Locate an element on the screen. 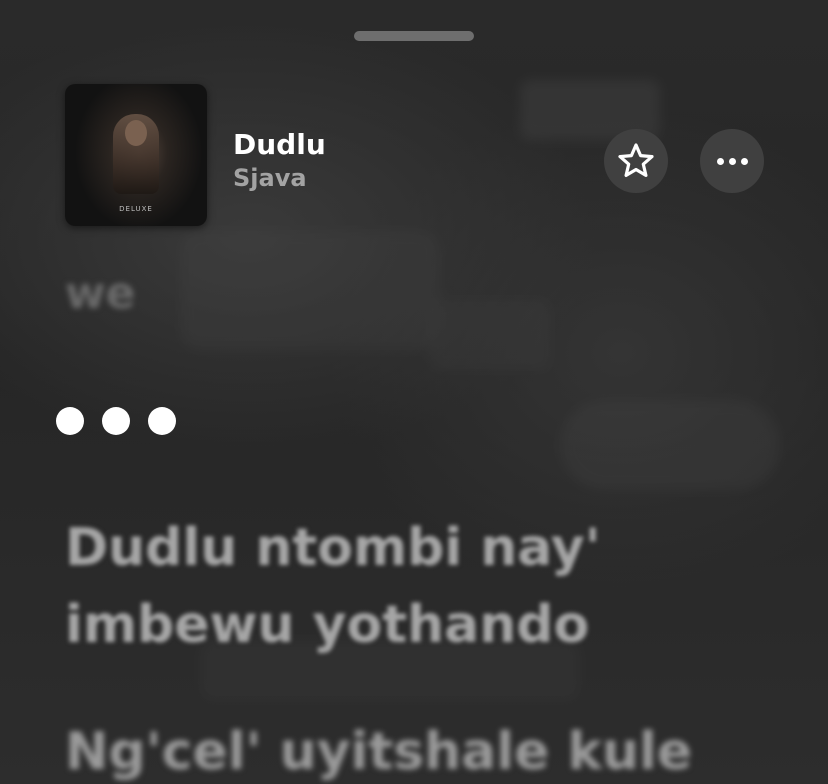 The image size is (828, 784). lyric-upcoming-line: Dudlu ntombi nay' is located at coordinates (333, 548).